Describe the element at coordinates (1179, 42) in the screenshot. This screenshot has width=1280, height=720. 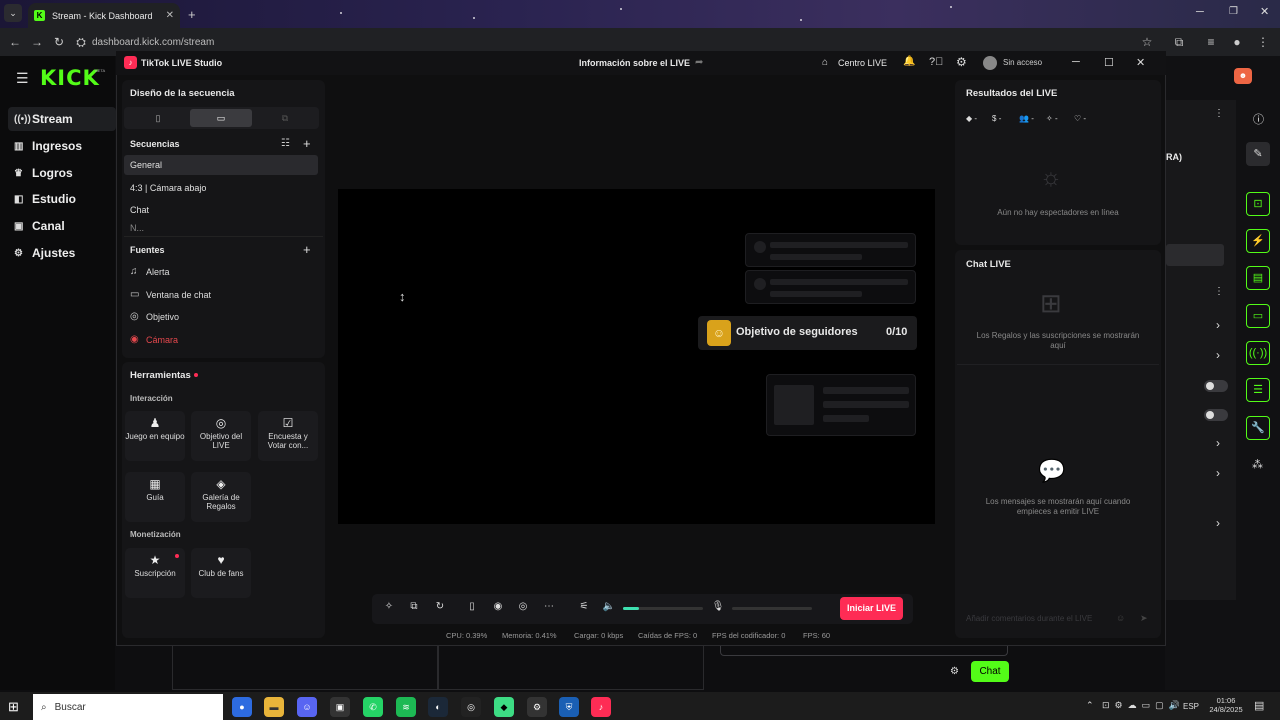
I see `extensions-icon: ⧉` at that location.